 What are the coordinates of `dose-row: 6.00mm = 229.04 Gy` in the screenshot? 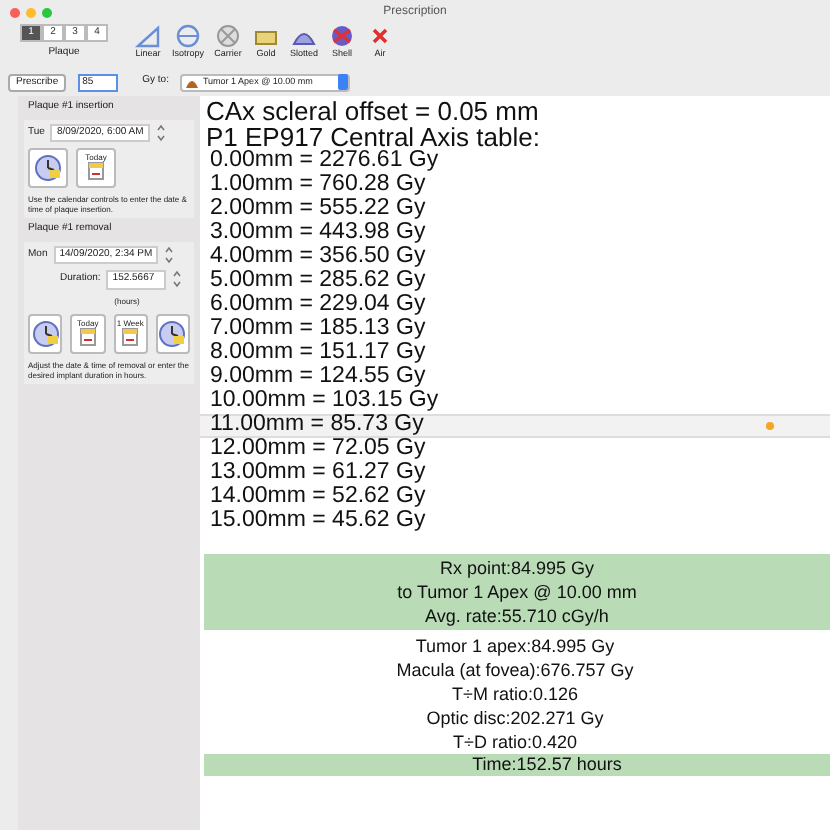 It's located at (515, 306).